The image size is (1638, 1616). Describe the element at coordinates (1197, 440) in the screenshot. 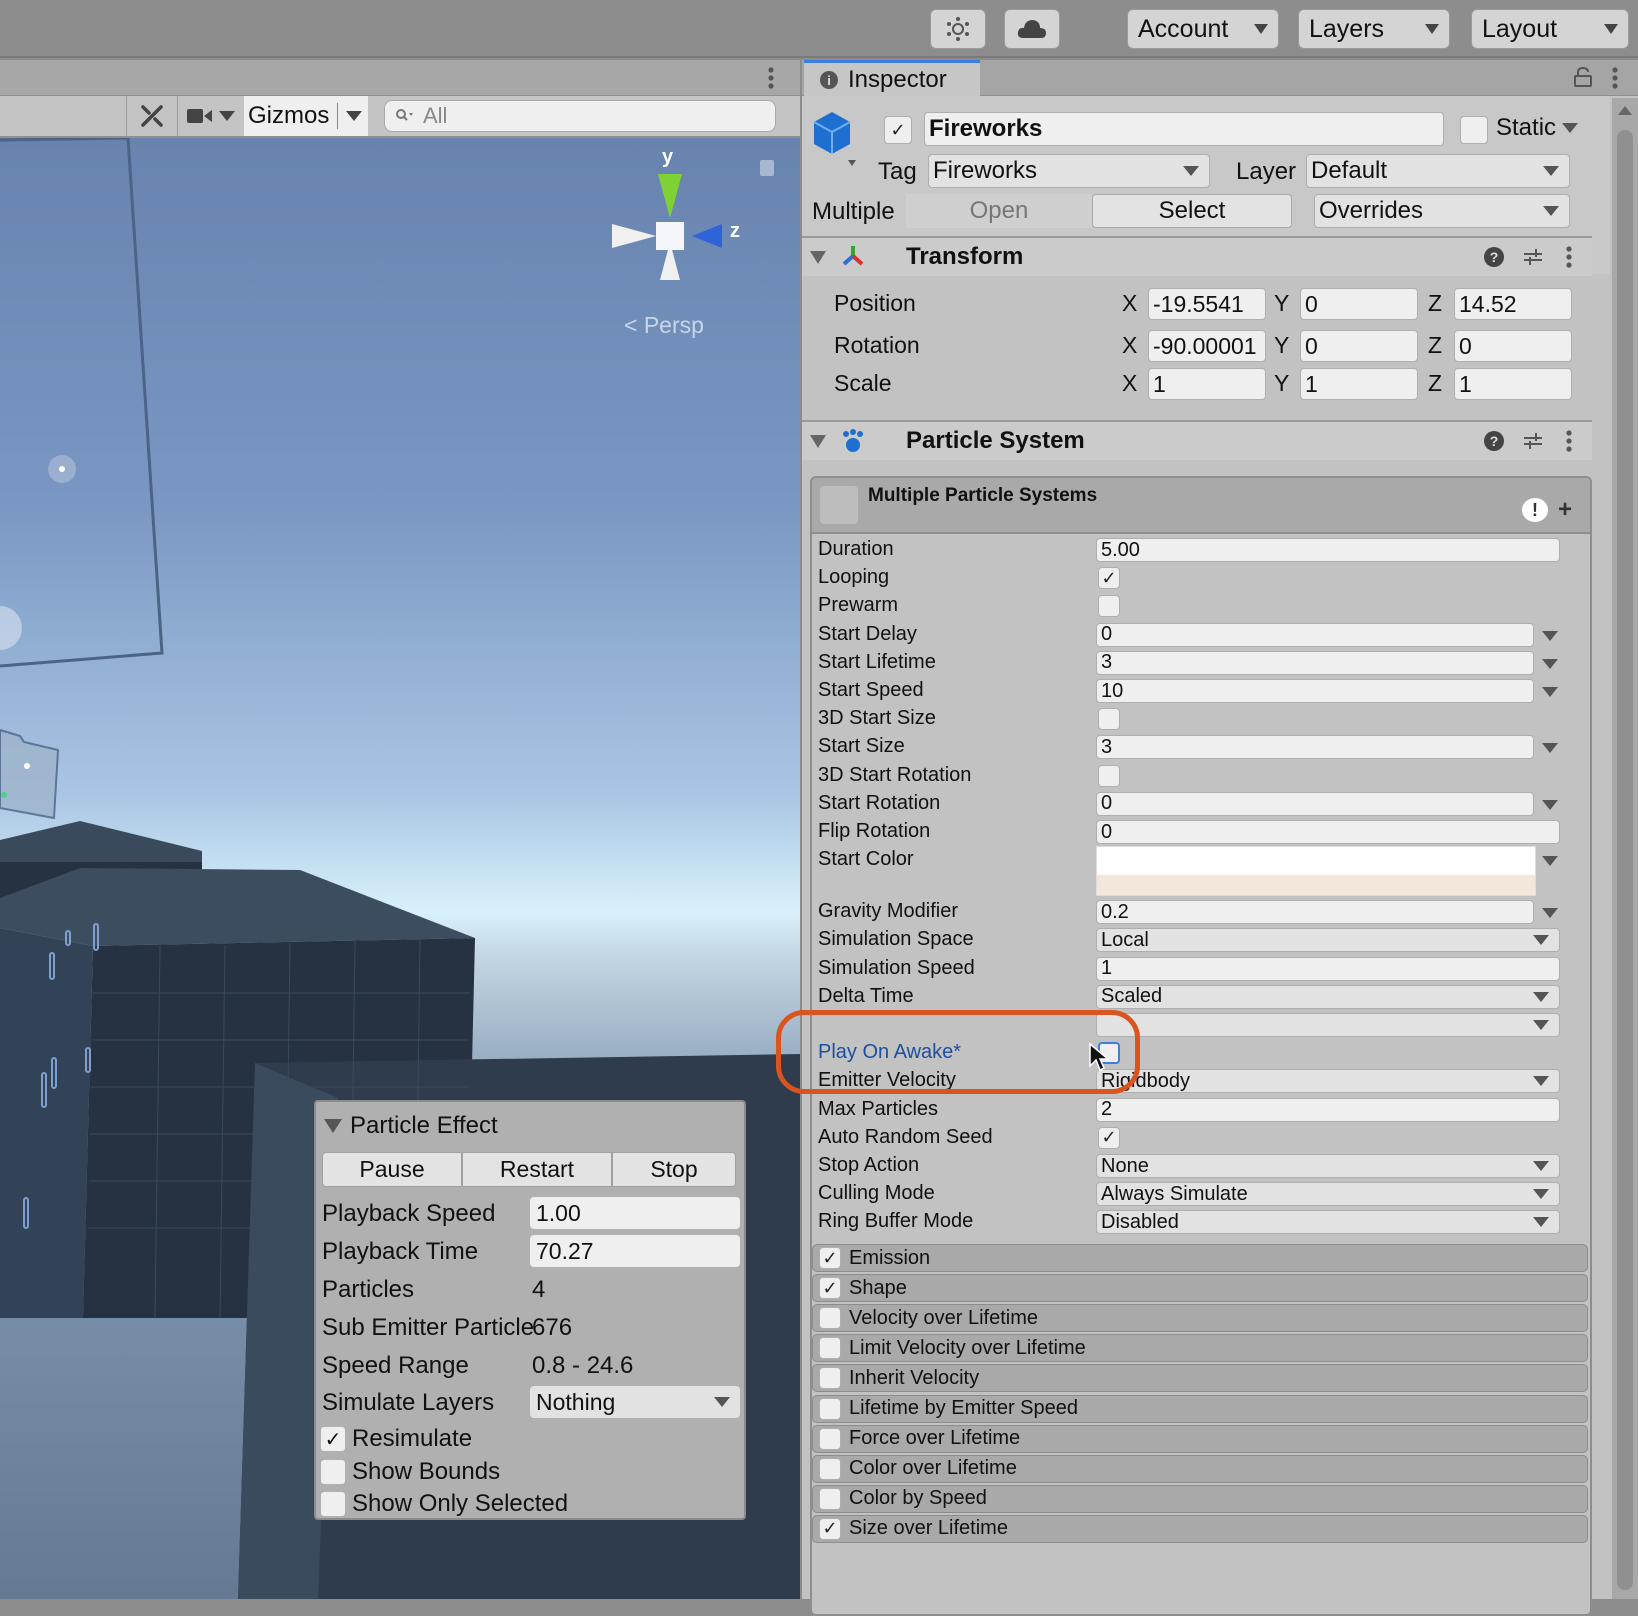

I see `particle-system-header: Particle System ?` at that location.